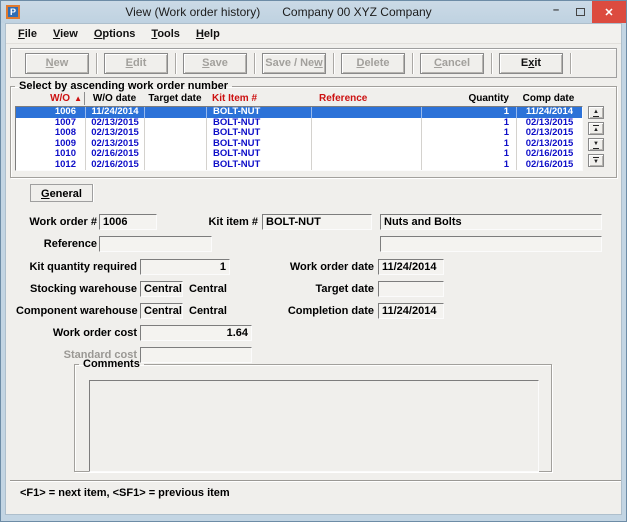 Image resolution: width=627 pixels, height=522 pixels. Describe the element at coordinates (258, 98) in the screenshot. I see `column-header-kit-item: Kit Item #` at that location.